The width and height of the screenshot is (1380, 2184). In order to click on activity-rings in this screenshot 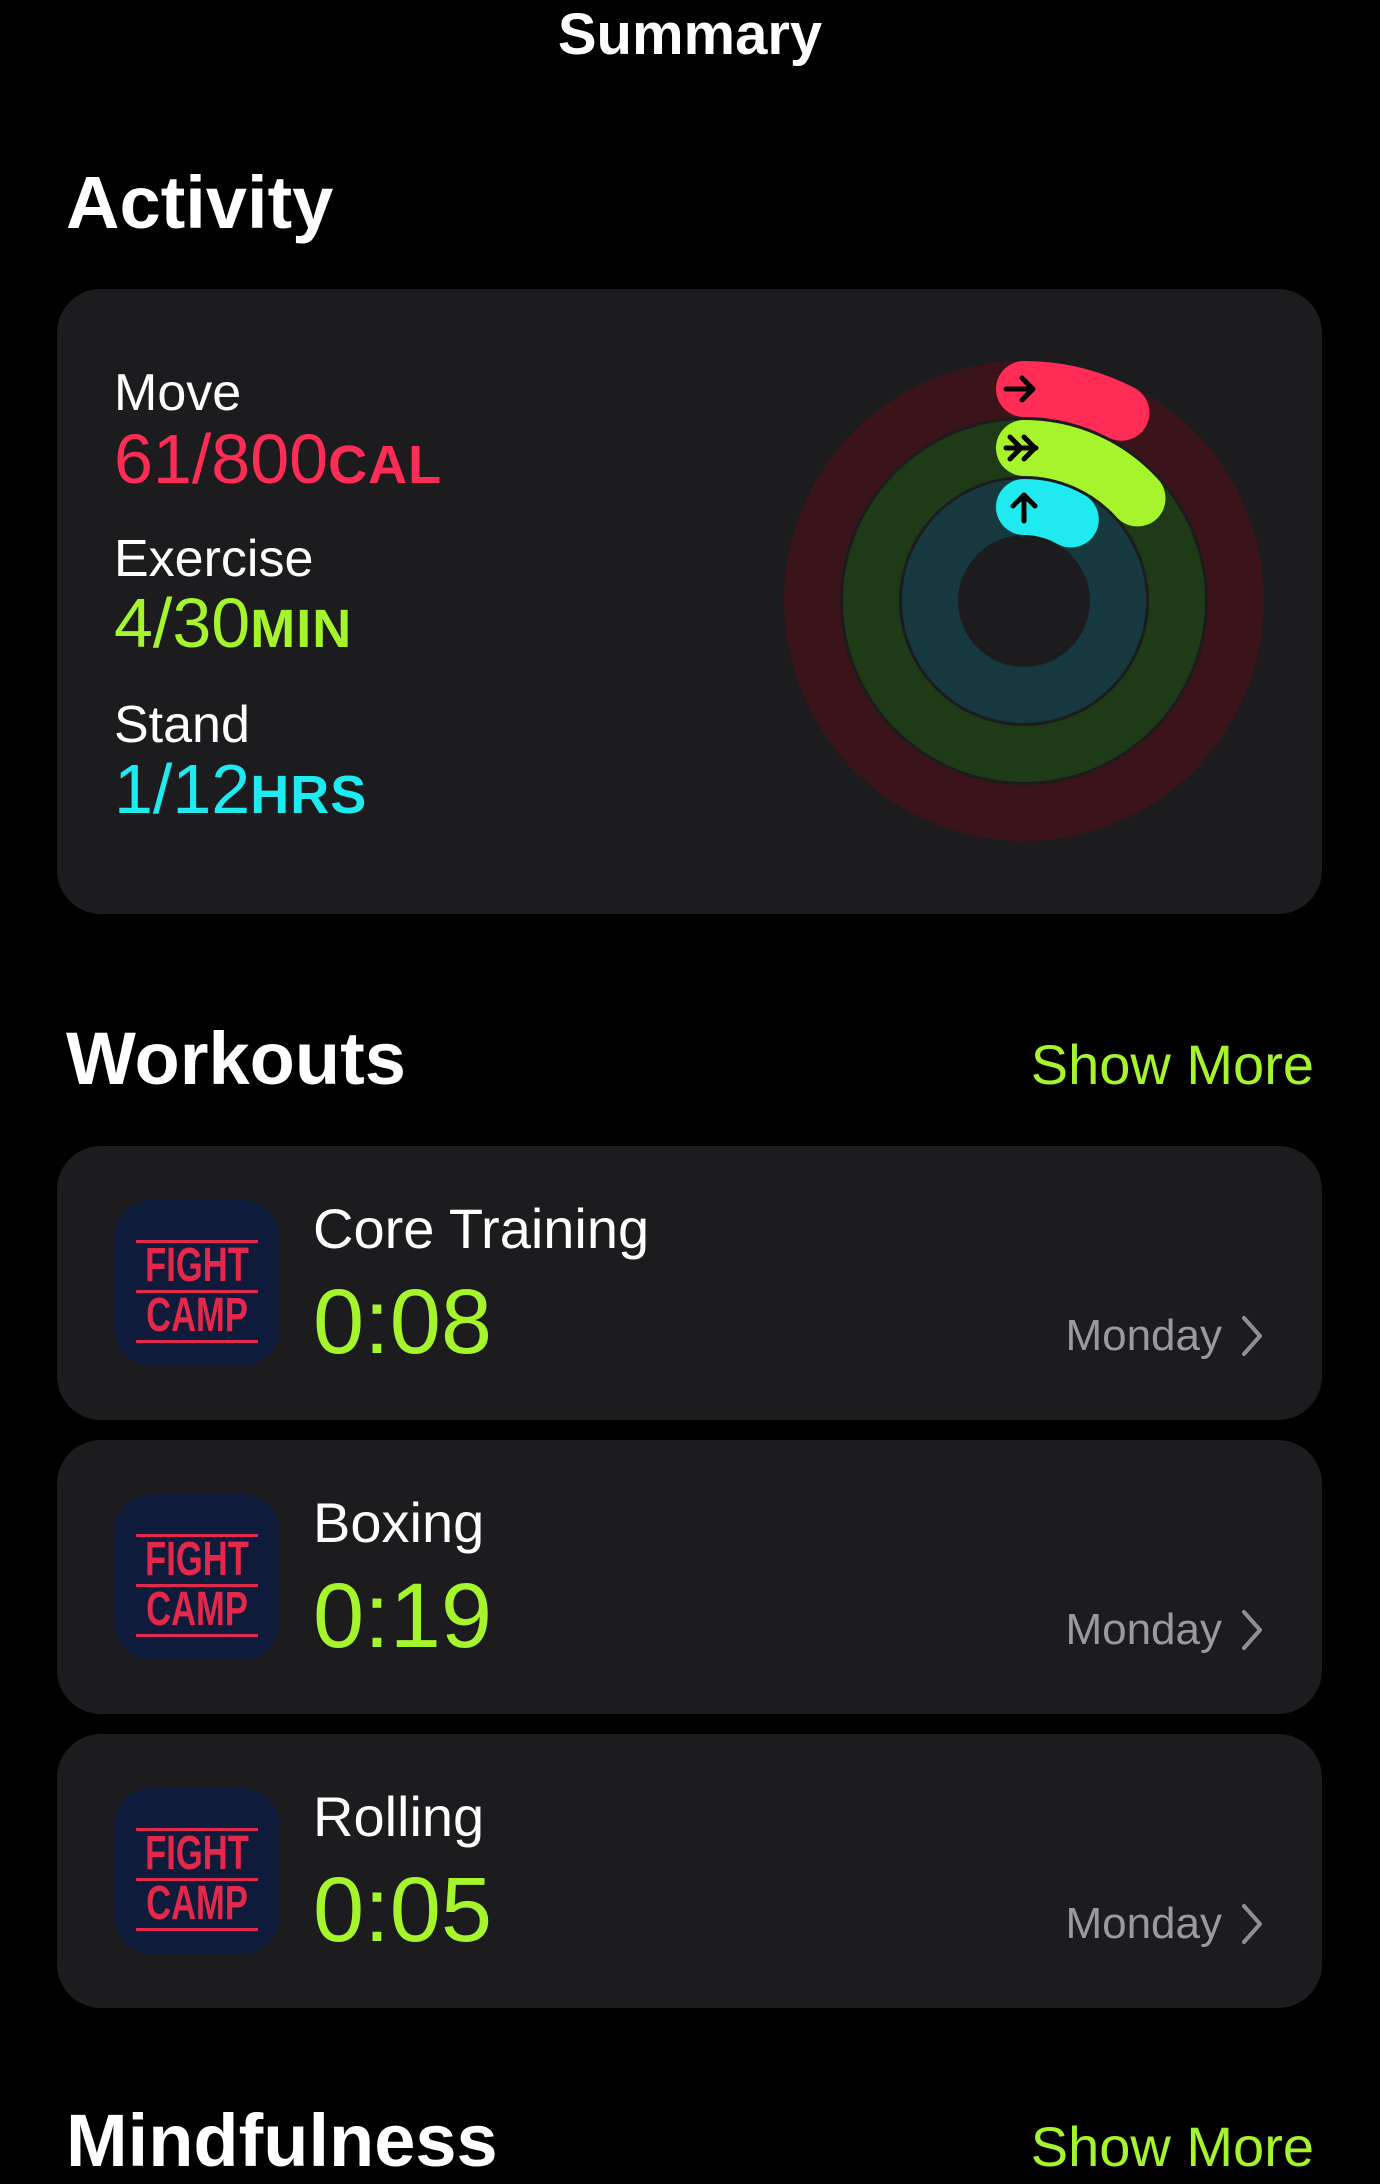, I will do `click(1024, 601)`.